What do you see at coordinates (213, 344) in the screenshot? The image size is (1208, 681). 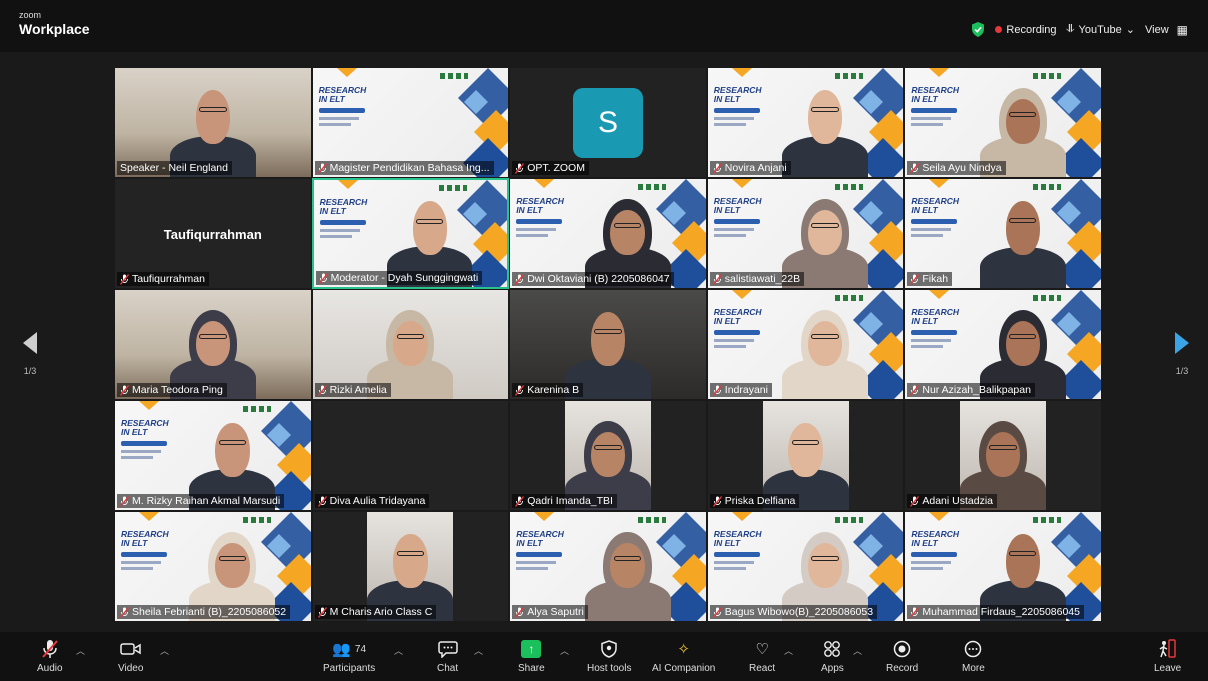 I see `participant-tile: Maria Teodora Ping` at bounding box center [213, 344].